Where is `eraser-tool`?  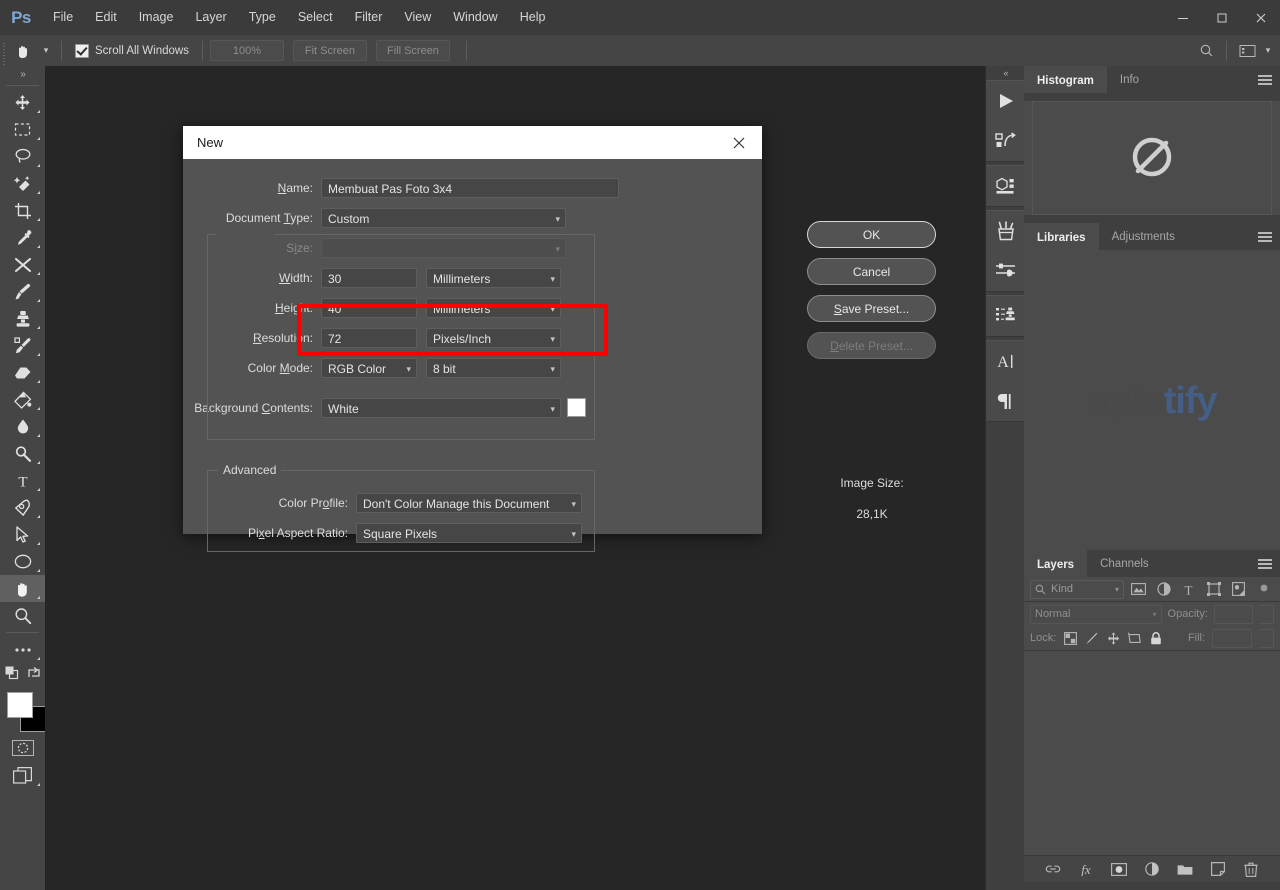 eraser-tool is located at coordinates (22, 372).